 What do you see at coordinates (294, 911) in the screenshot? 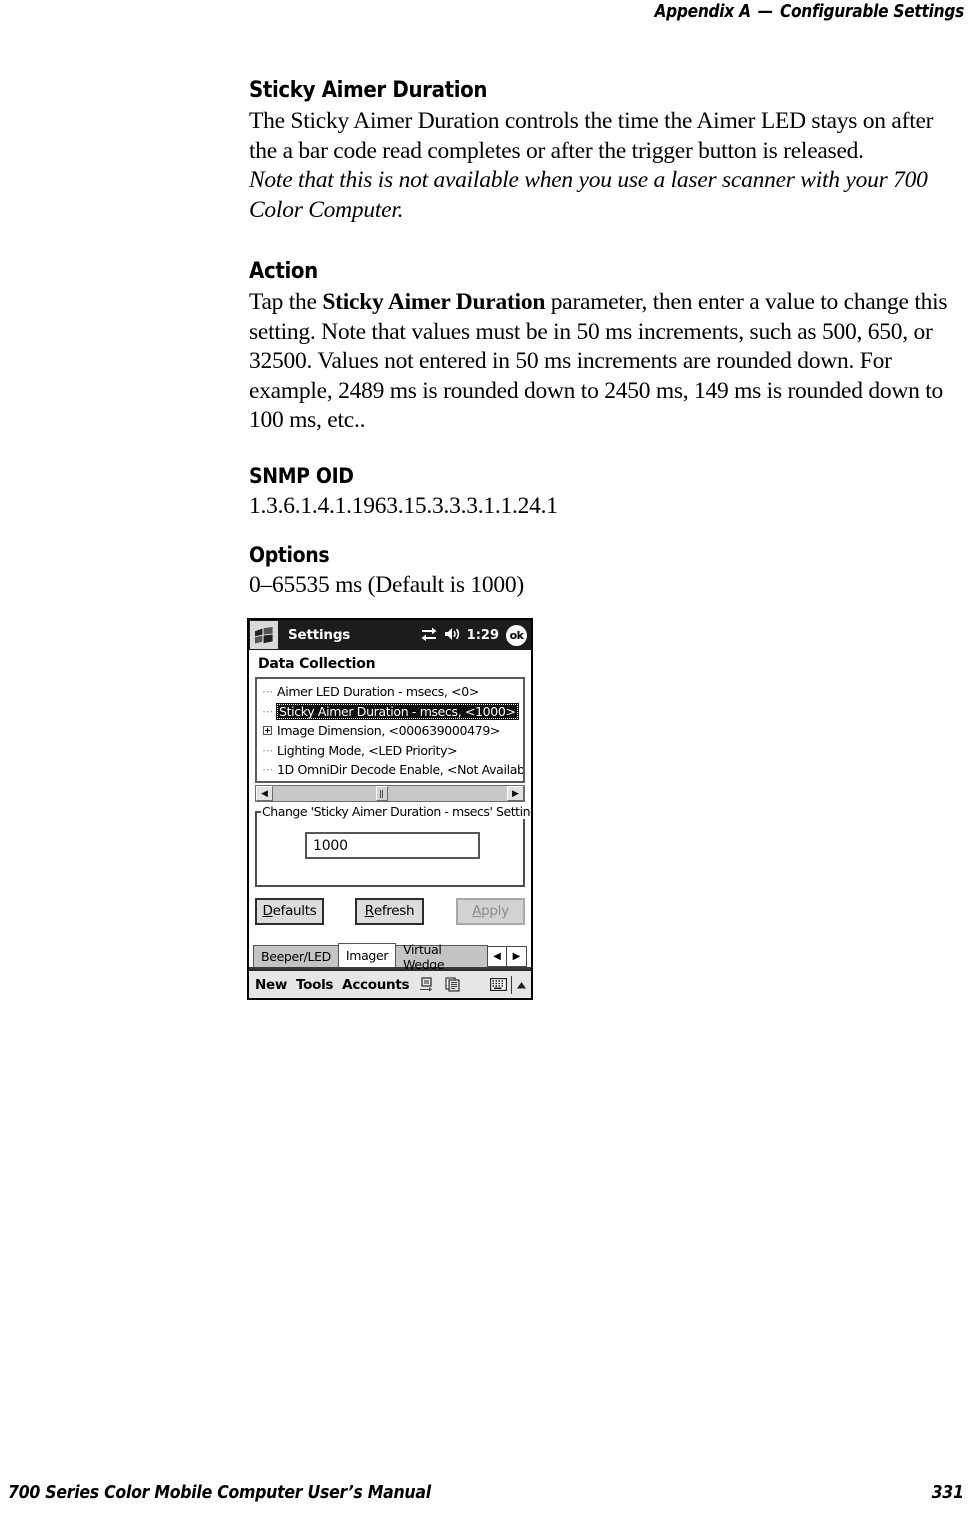
I see `defaults-label-rest: efaults` at bounding box center [294, 911].